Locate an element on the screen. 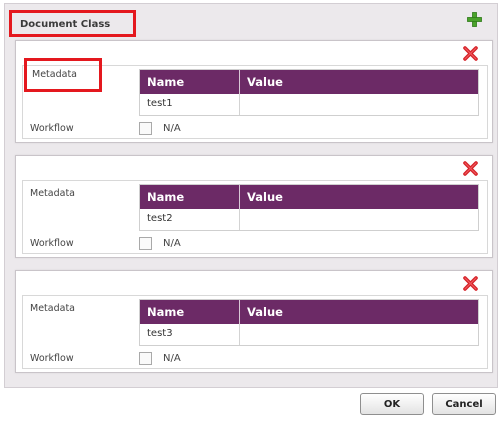  metadata-table: Name Value test1 is located at coordinates (309, 92).